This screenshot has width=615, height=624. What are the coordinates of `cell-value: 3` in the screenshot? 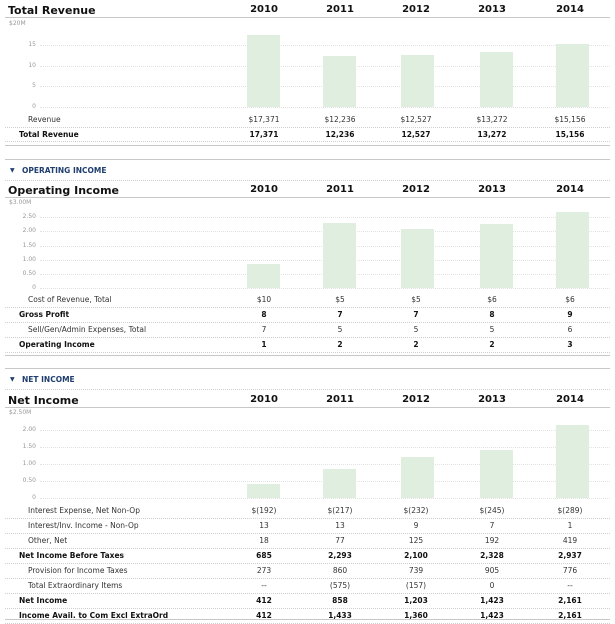 It's located at (570, 344).